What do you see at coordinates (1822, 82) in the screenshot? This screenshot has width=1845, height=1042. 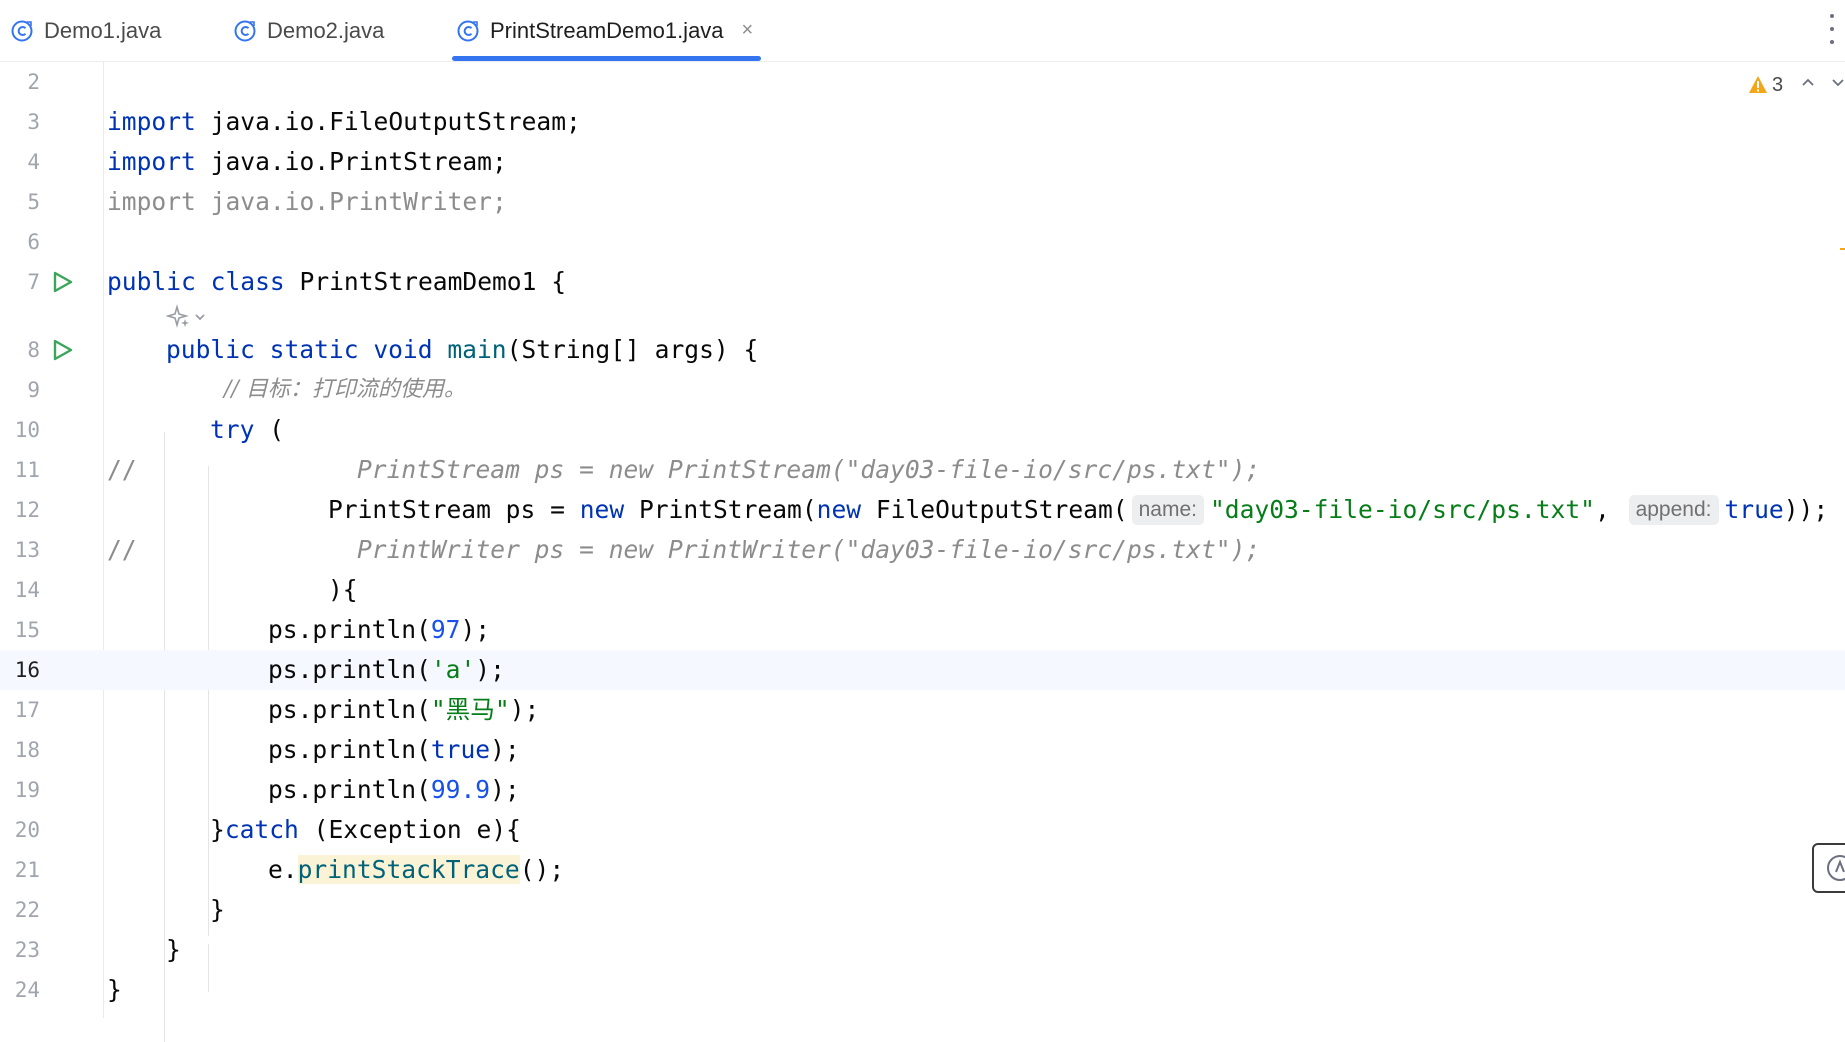 I see `inspection-navigation` at bounding box center [1822, 82].